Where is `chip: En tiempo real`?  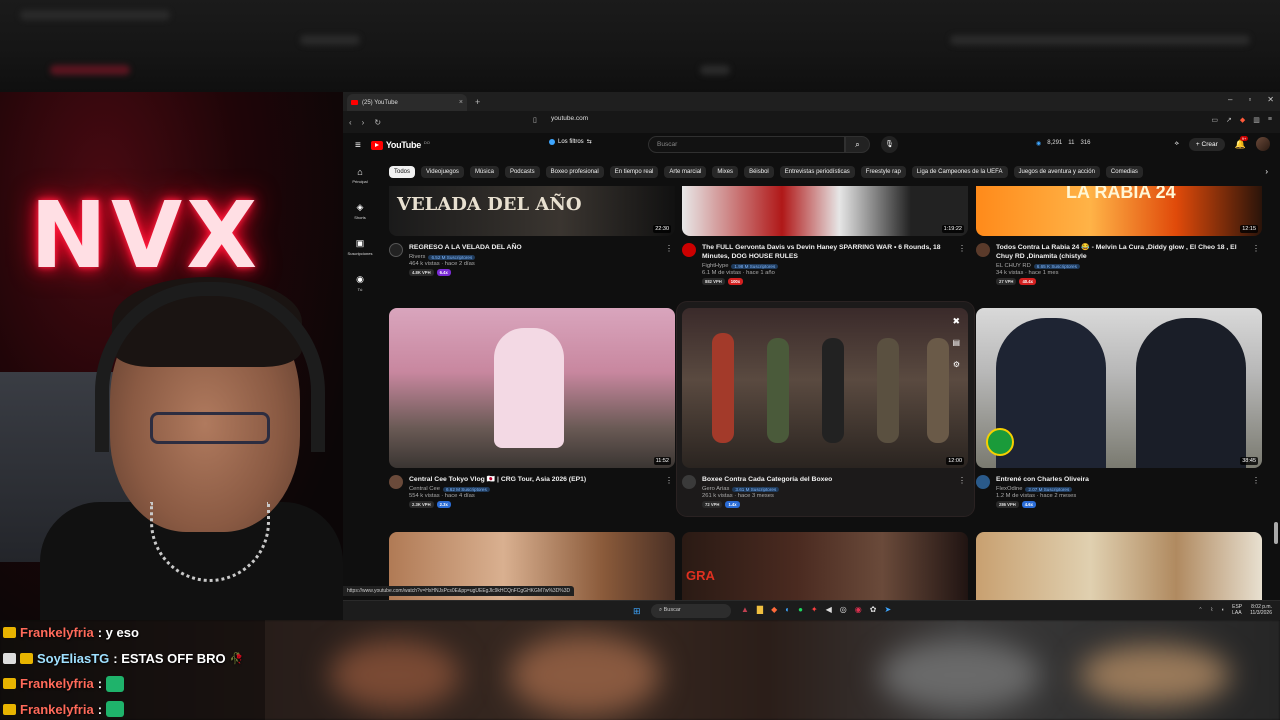 chip: En tiempo real is located at coordinates (634, 172).